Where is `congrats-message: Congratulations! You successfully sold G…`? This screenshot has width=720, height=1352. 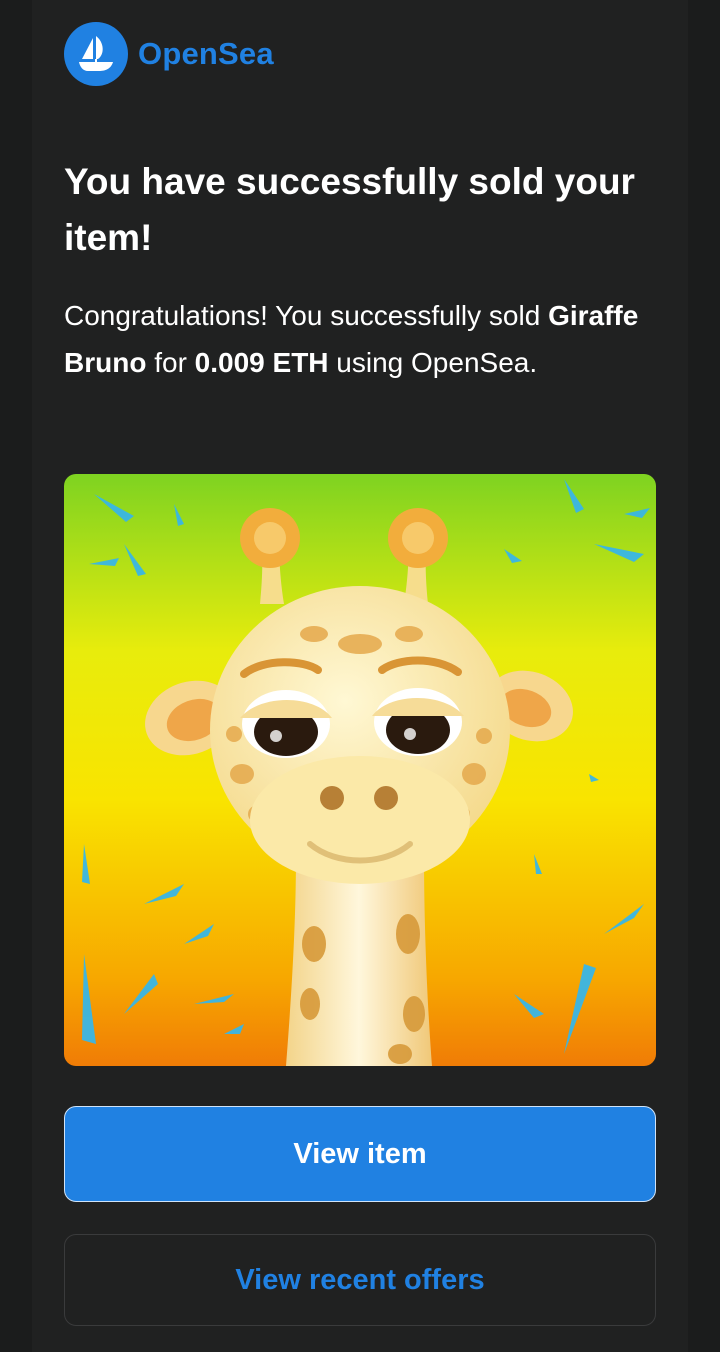
congrats-message: Congratulations! You successfully sold G… is located at coordinates (354, 339).